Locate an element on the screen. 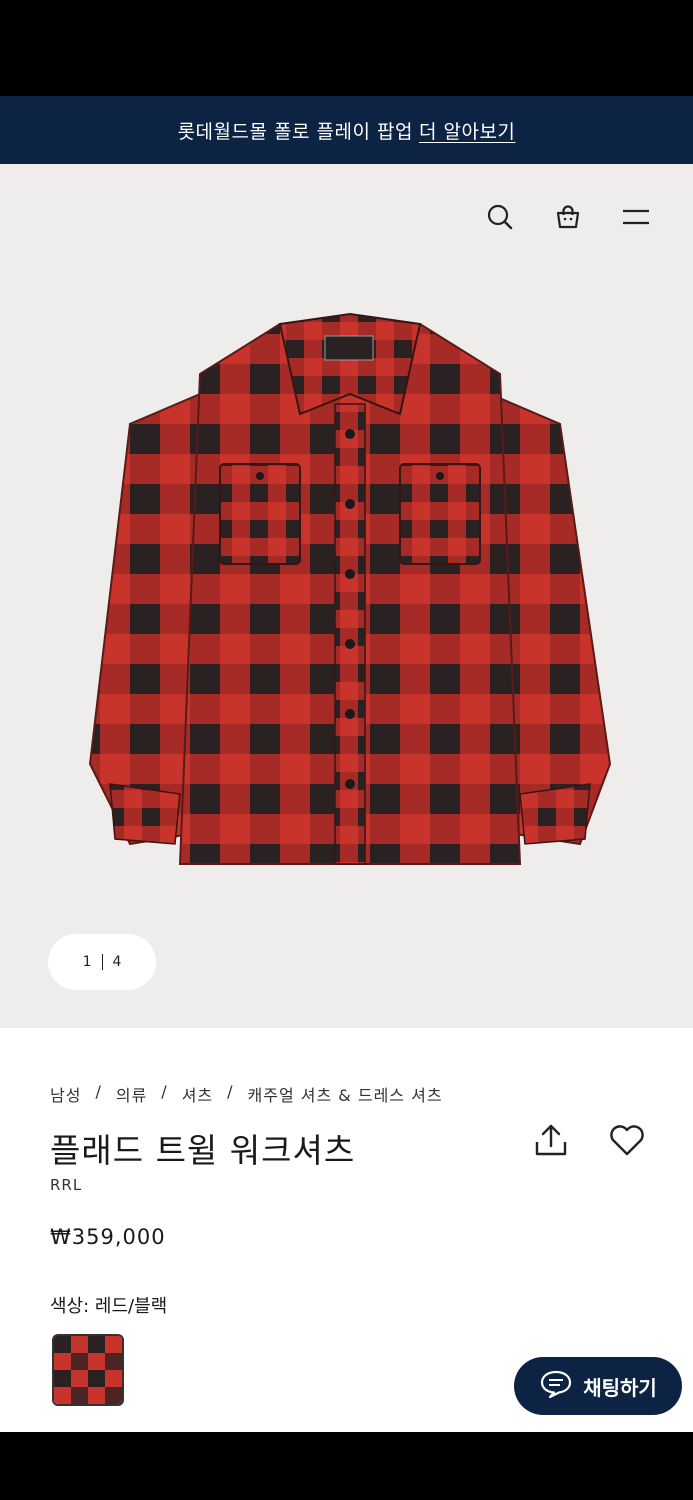  promo-learn-more-link: 더 알아보기 is located at coordinates (467, 130).